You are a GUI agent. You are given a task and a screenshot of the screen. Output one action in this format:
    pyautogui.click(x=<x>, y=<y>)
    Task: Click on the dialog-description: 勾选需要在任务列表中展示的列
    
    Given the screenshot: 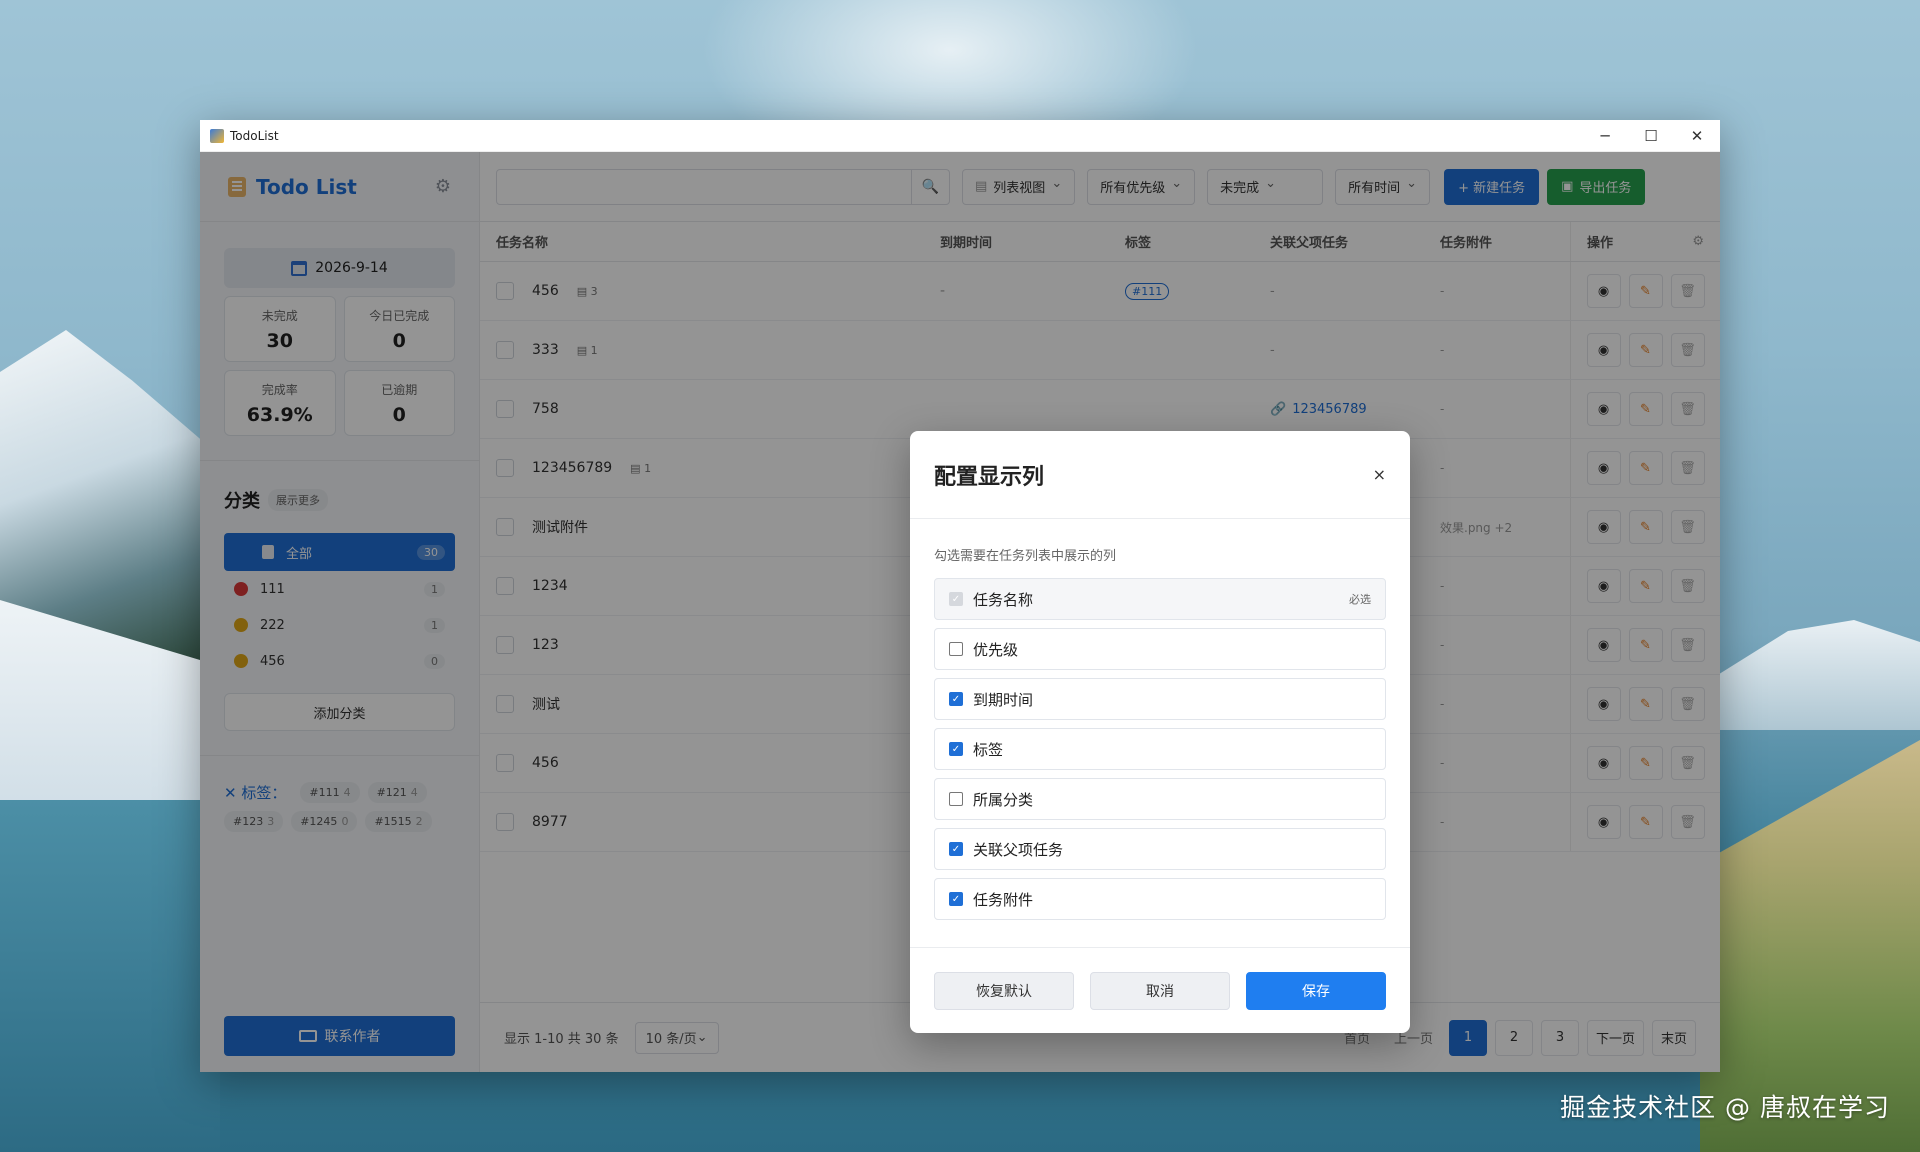 What is the action you would take?
    pyautogui.click(x=1025, y=556)
    